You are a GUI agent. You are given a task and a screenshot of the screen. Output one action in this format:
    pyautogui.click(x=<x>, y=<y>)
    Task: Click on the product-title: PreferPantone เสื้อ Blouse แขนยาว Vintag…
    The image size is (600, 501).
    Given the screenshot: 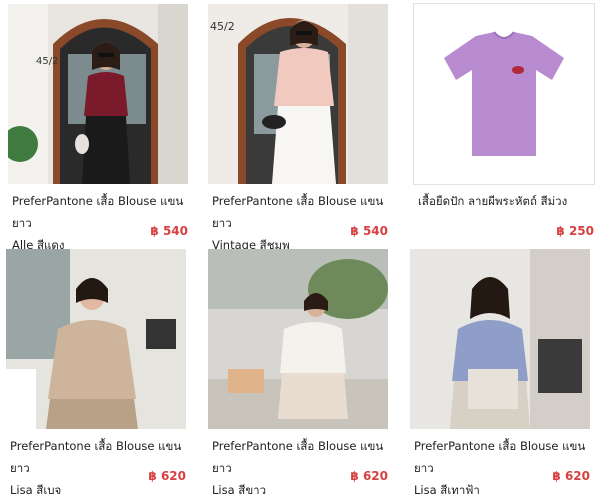 What is the action you would take?
    pyautogui.click(x=300, y=223)
    